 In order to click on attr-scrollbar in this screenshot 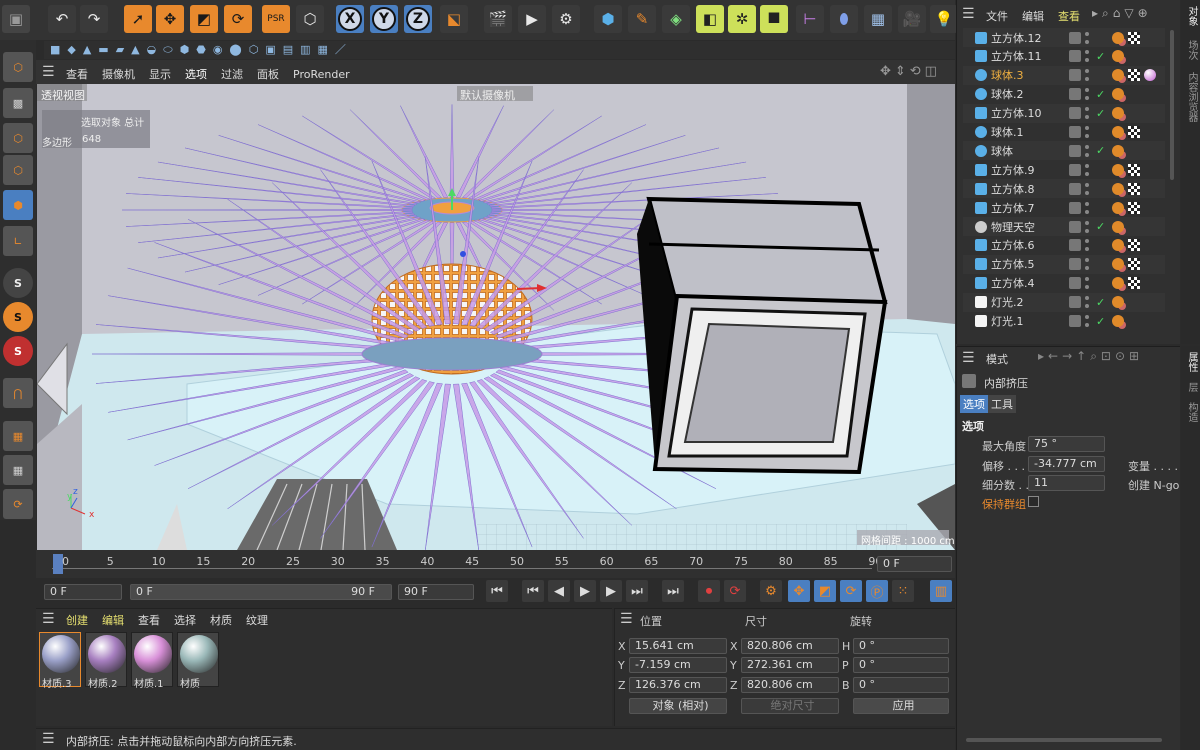, I will do `click(1064, 740)`.